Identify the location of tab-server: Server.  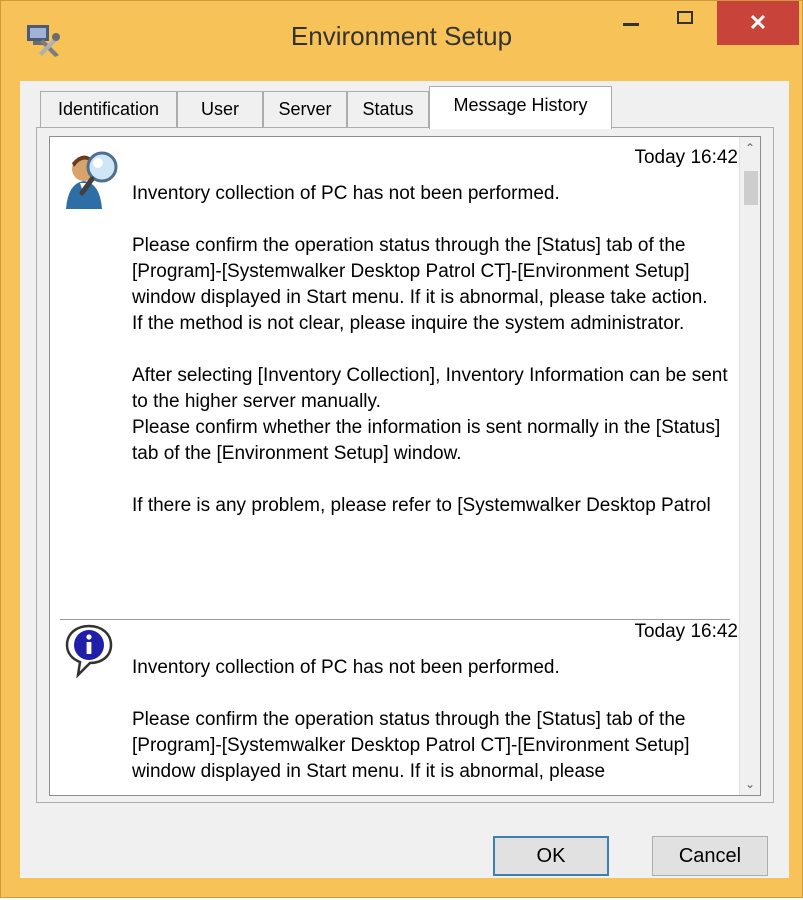
(305, 109).